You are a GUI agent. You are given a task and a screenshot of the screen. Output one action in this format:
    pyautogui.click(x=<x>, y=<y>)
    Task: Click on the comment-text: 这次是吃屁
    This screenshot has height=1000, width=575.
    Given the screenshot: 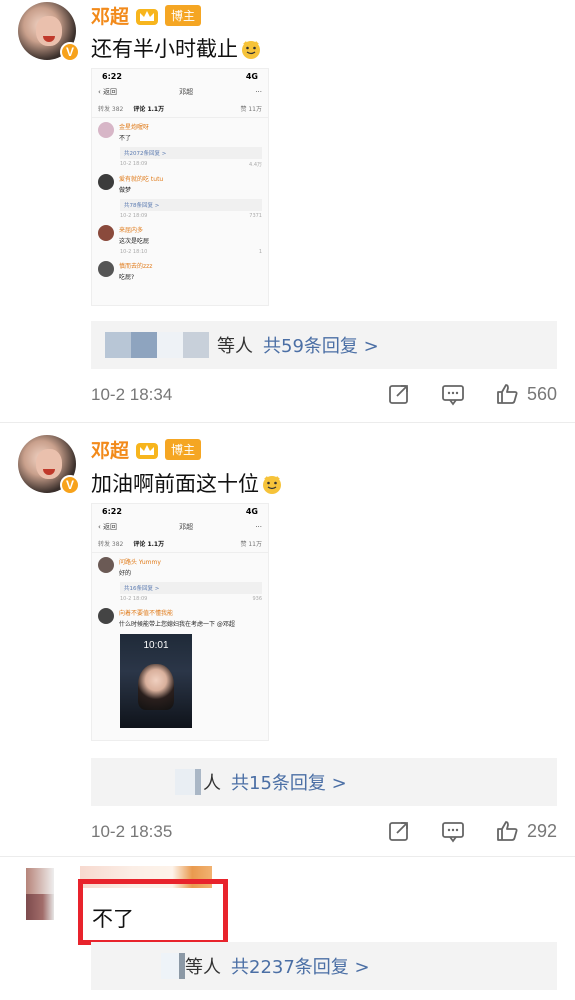 What is the action you would take?
    pyautogui.click(x=134, y=241)
    